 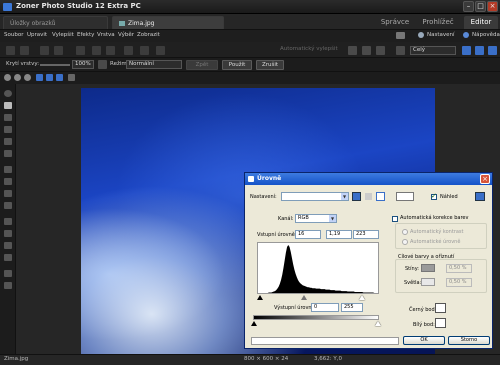 I want to click on redo-icon, so click(x=58, y=50).